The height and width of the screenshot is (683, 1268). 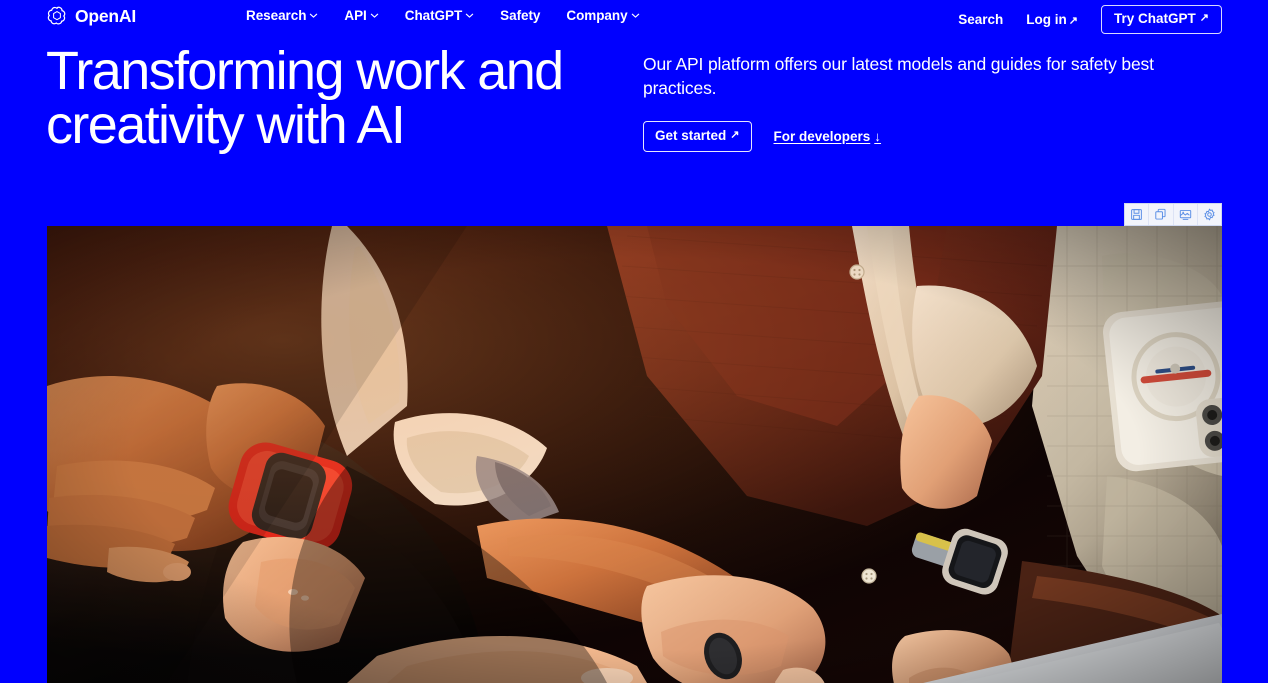 I want to click on openai-logo-icon, so click(x=57, y=16).